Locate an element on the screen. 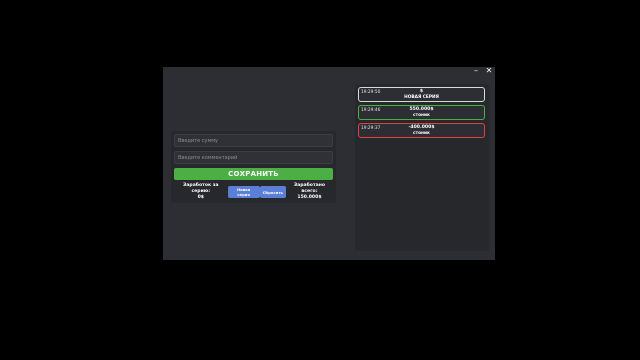 The height and width of the screenshot is (360, 640). total-earnings: Заработано всего: 150.000$ is located at coordinates (309, 192).